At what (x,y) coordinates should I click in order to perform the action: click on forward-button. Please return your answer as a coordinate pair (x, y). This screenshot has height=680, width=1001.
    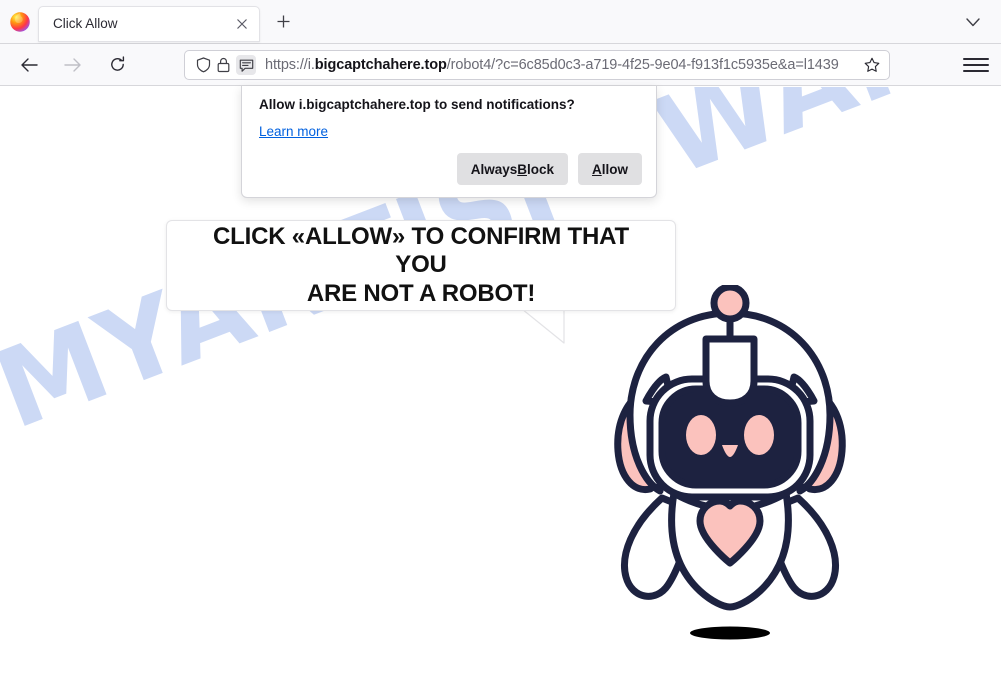
    Looking at the image, I should click on (73, 65).